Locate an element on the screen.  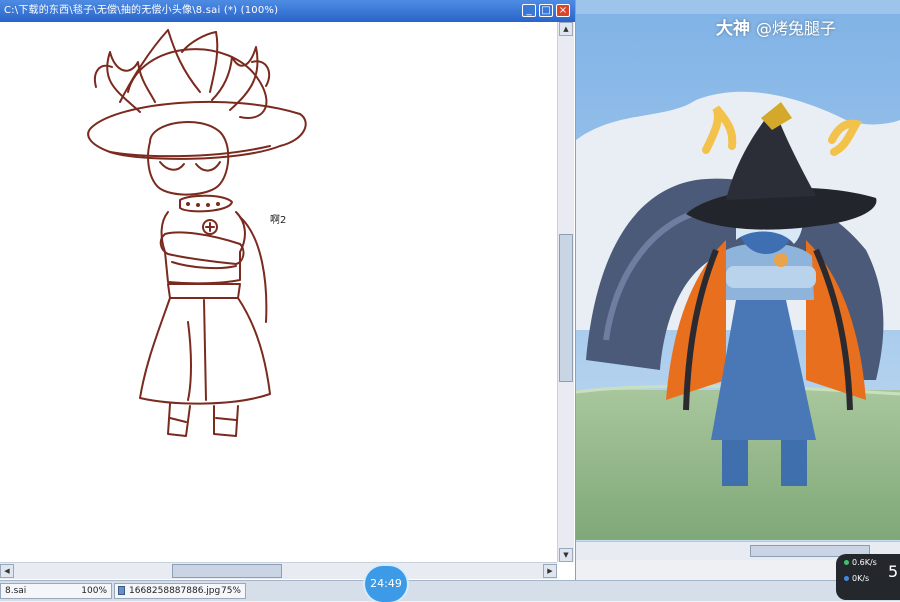
scroll-left-arrow-icon: ◀ is located at coordinates (7, 571).